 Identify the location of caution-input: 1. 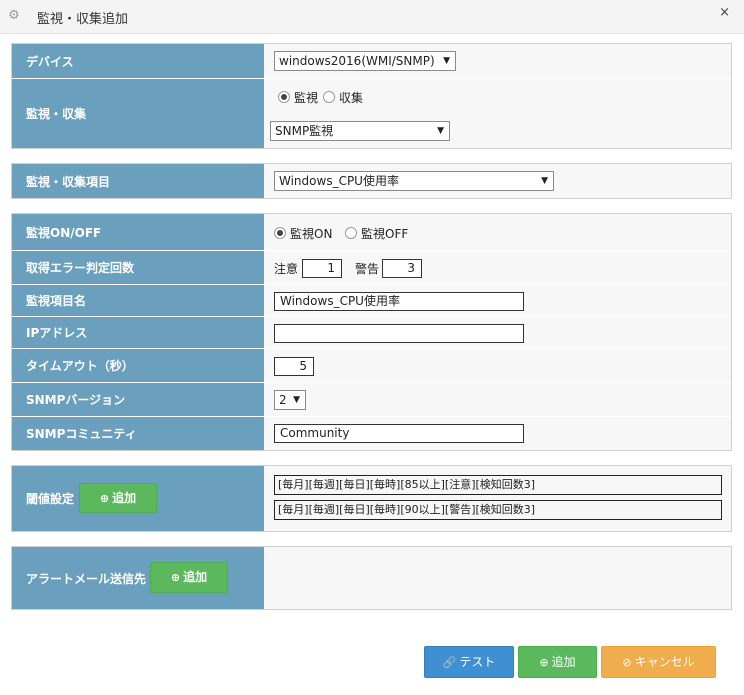
(322, 268).